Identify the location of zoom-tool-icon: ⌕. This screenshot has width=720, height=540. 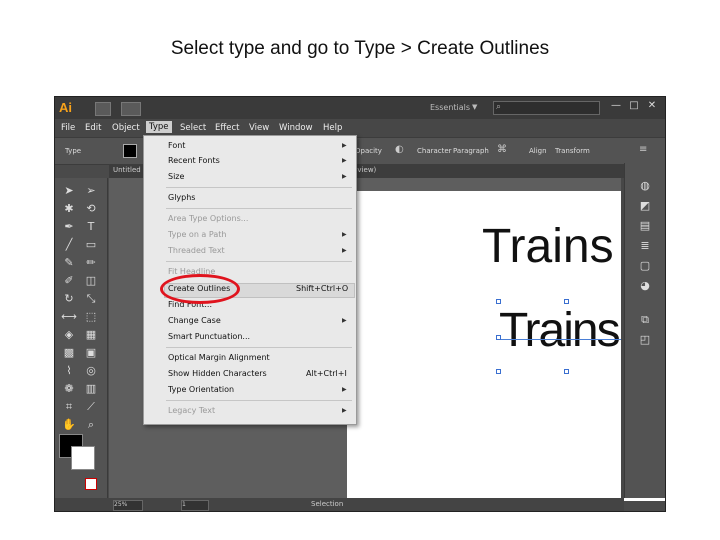
(91, 425).